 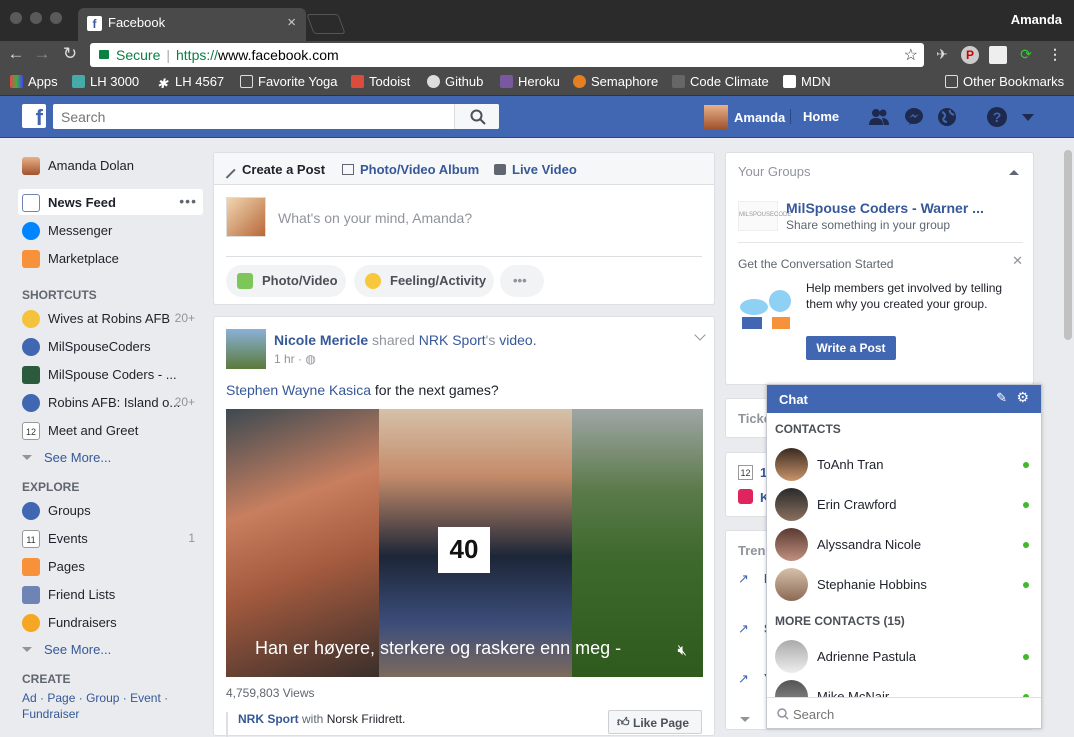 What do you see at coordinates (110, 402) in the screenshot?
I see `sidebar-item-shortcut: Robins AFB: Island o... 20+` at bounding box center [110, 402].